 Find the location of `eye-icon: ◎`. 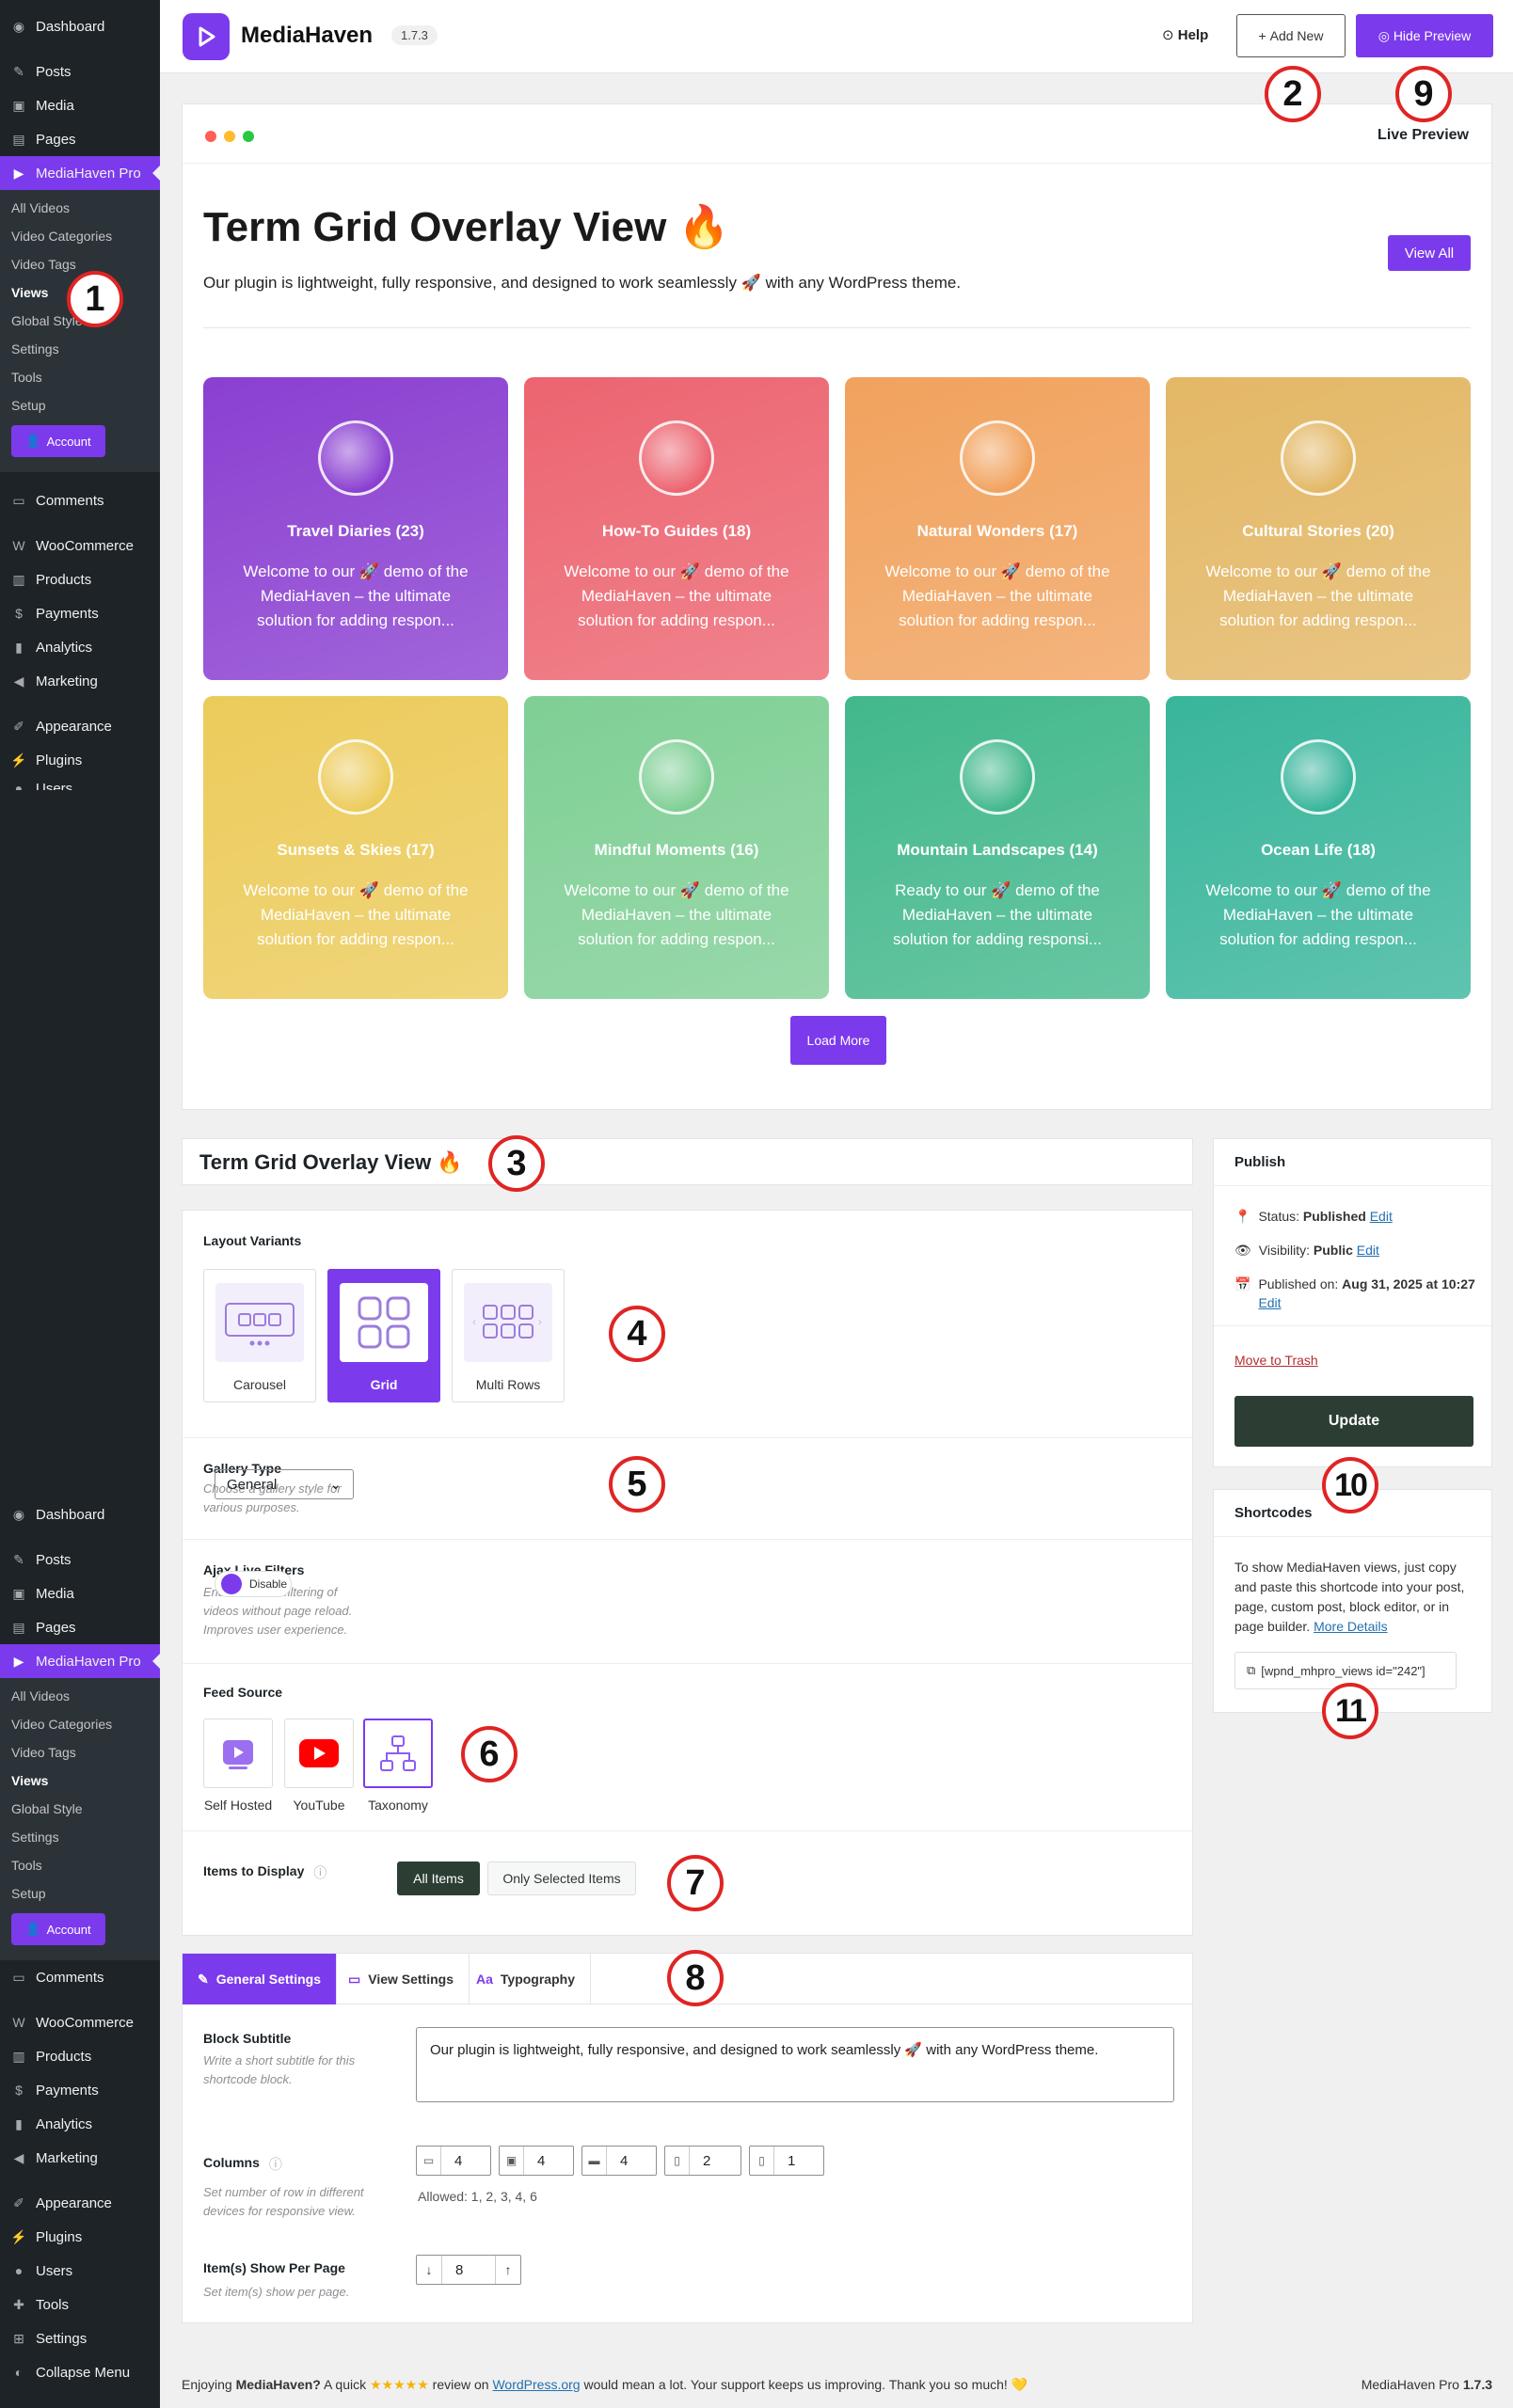

eye-icon: ◎ is located at coordinates (1386, 35).